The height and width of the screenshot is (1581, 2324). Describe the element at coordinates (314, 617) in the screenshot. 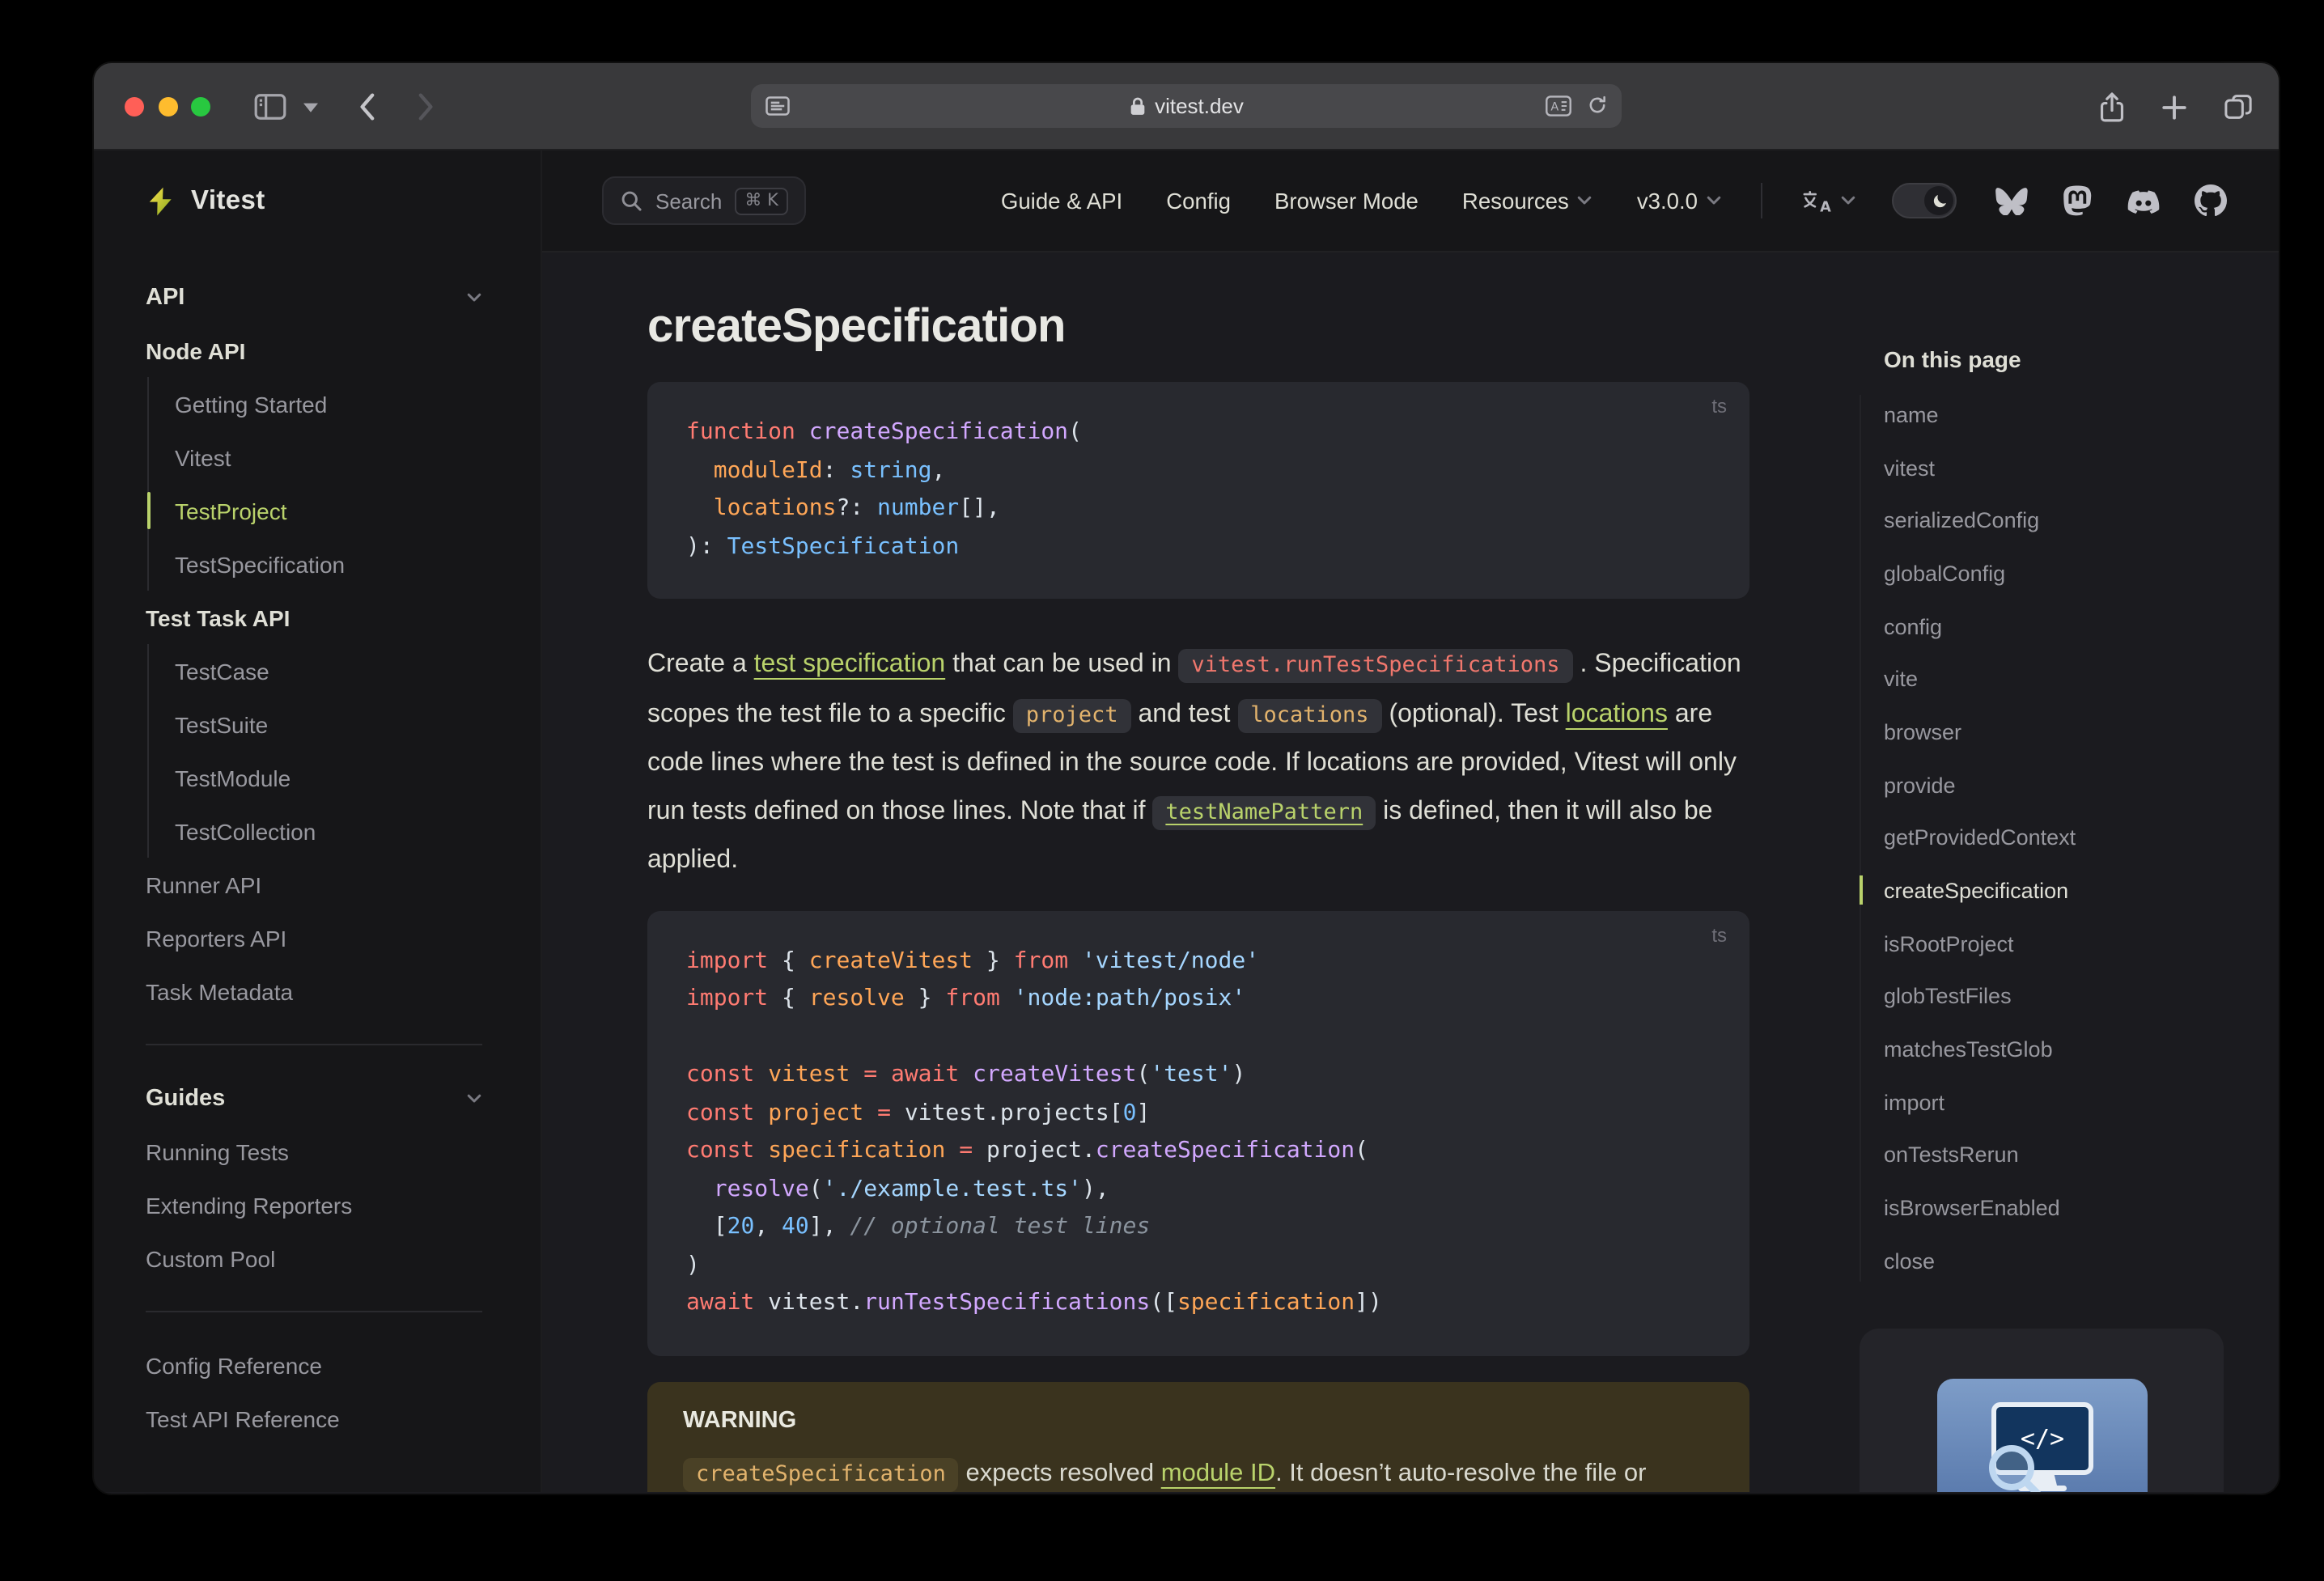

I see `sidebar-item-test-task-api: Test Task API` at that location.